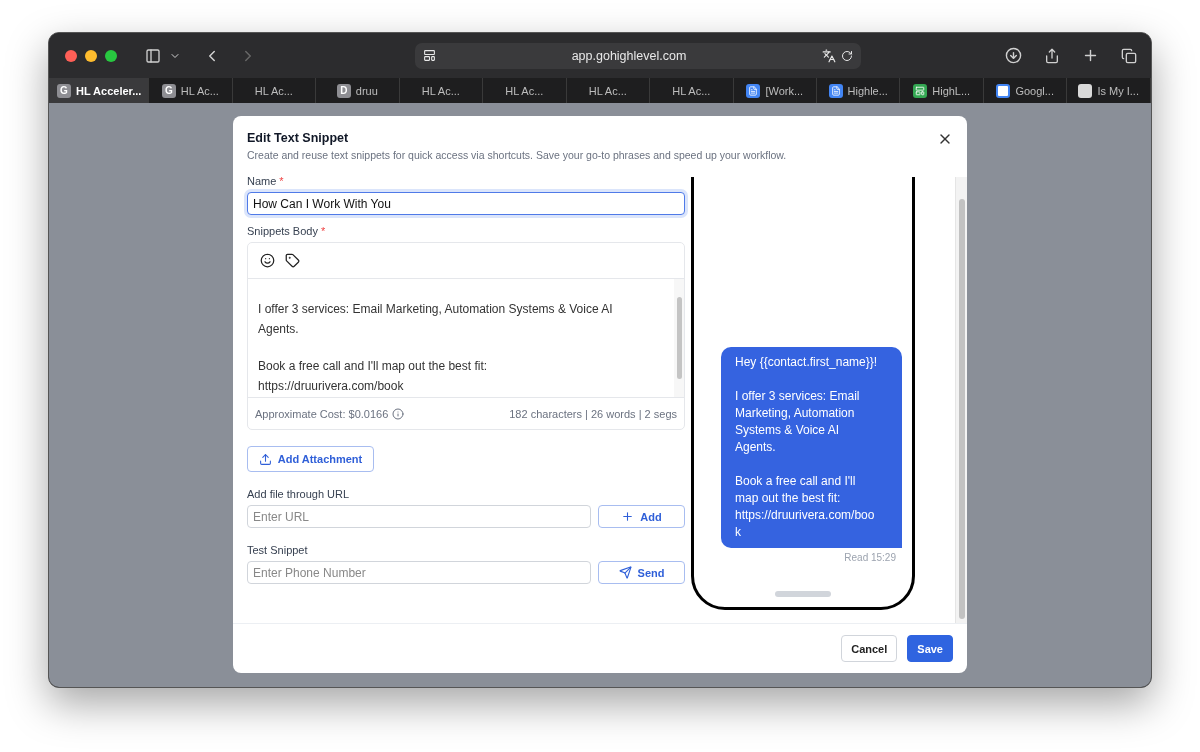 The image size is (1200, 752). I want to click on phone-number-input: Enter Phone Number, so click(419, 572).